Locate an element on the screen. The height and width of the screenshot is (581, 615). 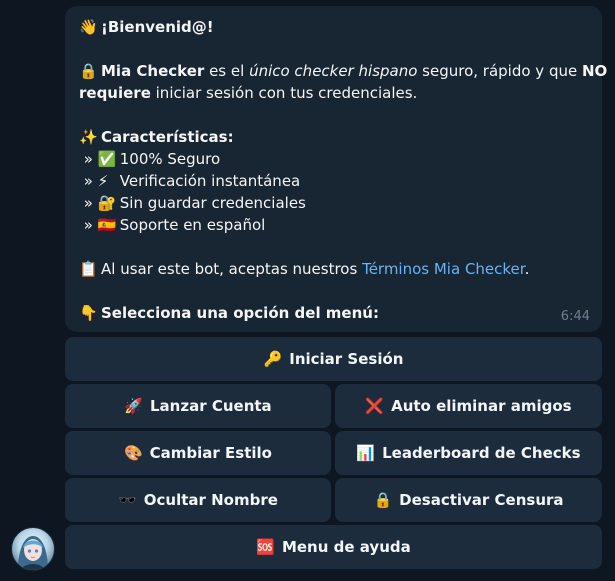
lock-key-icon: 🔐 is located at coordinates (107, 203).